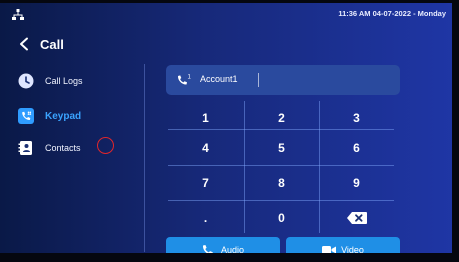 The height and width of the screenshot is (262, 459). What do you see at coordinates (205, 147) in the screenshot?
I see `key-4: 4` at bounding box center [205, 147].